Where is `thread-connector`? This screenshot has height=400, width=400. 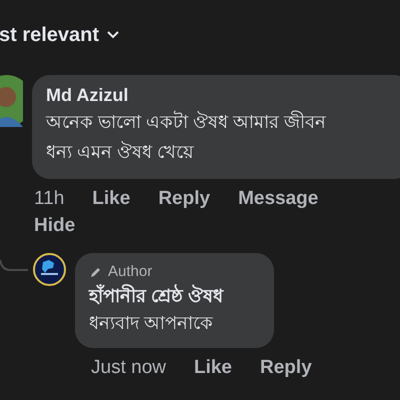
thread-connector is located at coordinates (14, 266).